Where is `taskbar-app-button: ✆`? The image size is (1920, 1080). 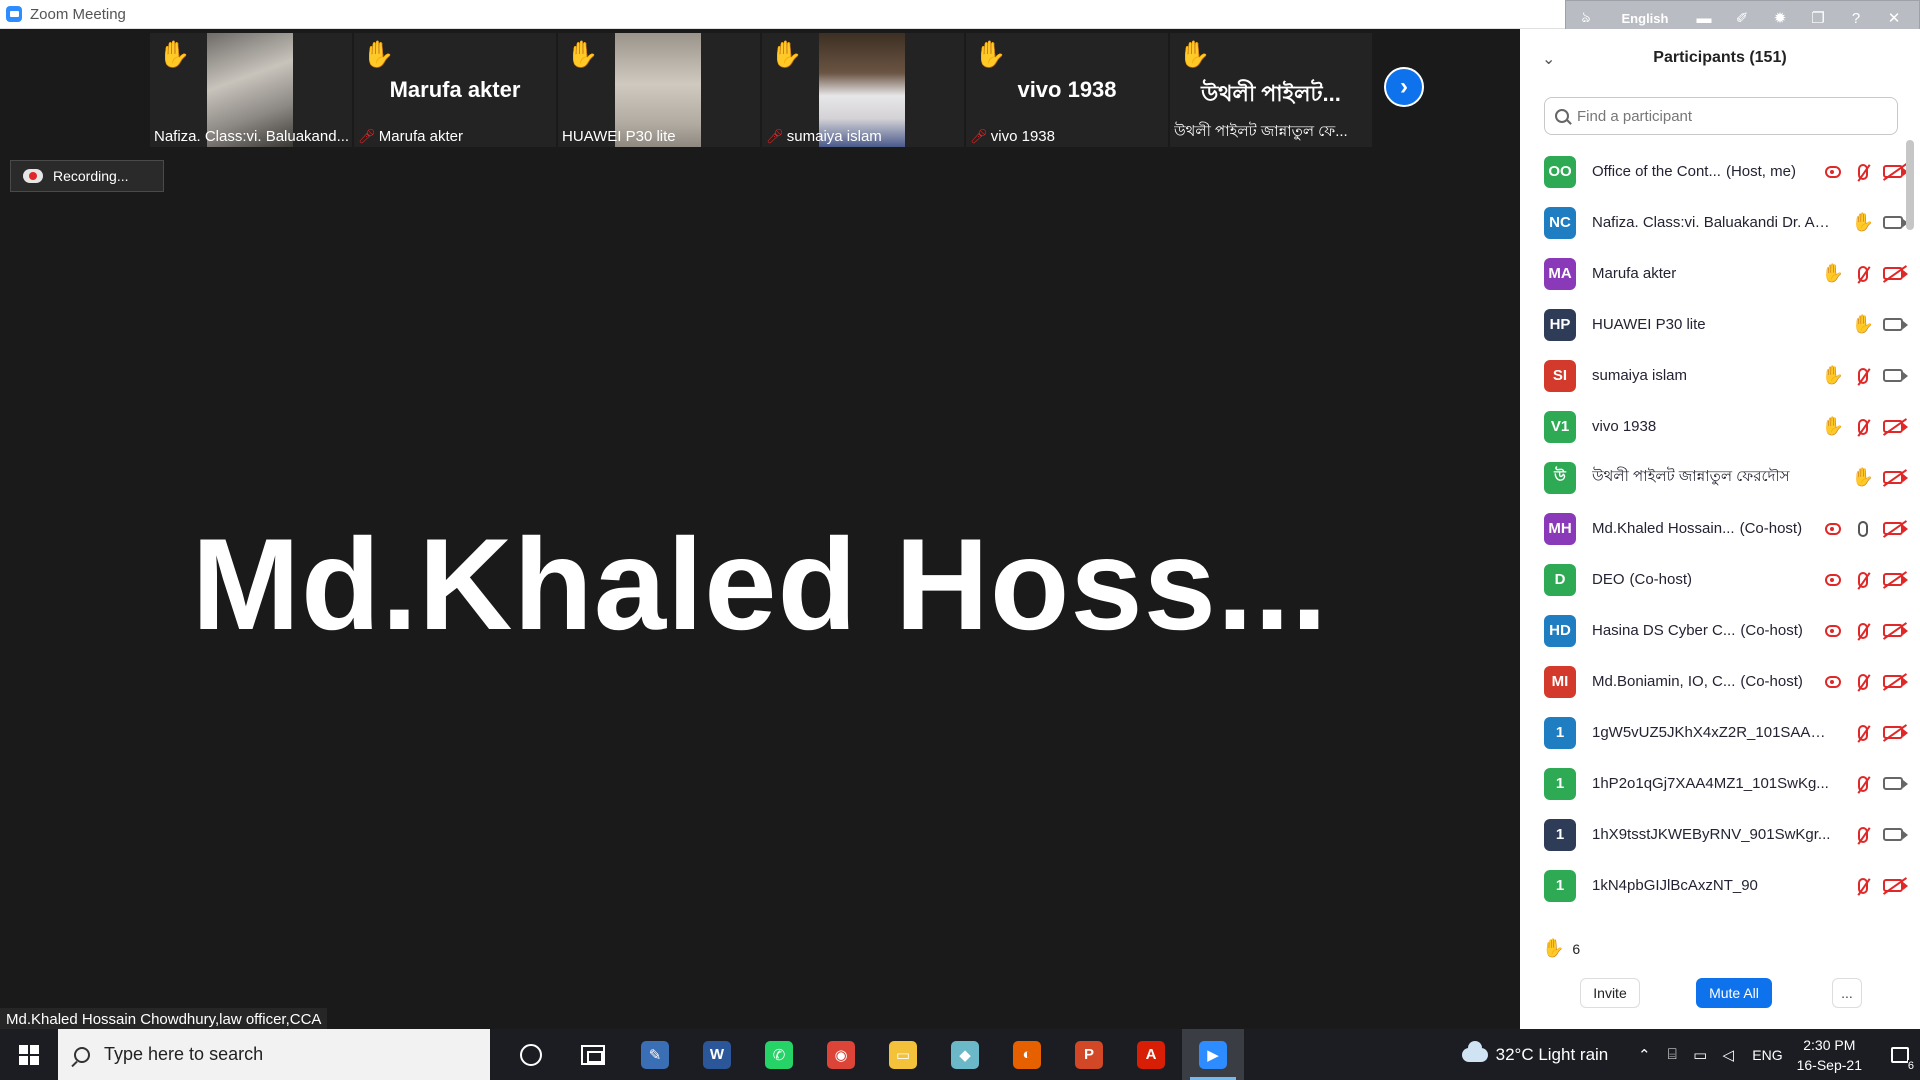
taskbar-app-button: ✆ is located at coordinates (779, 1054).